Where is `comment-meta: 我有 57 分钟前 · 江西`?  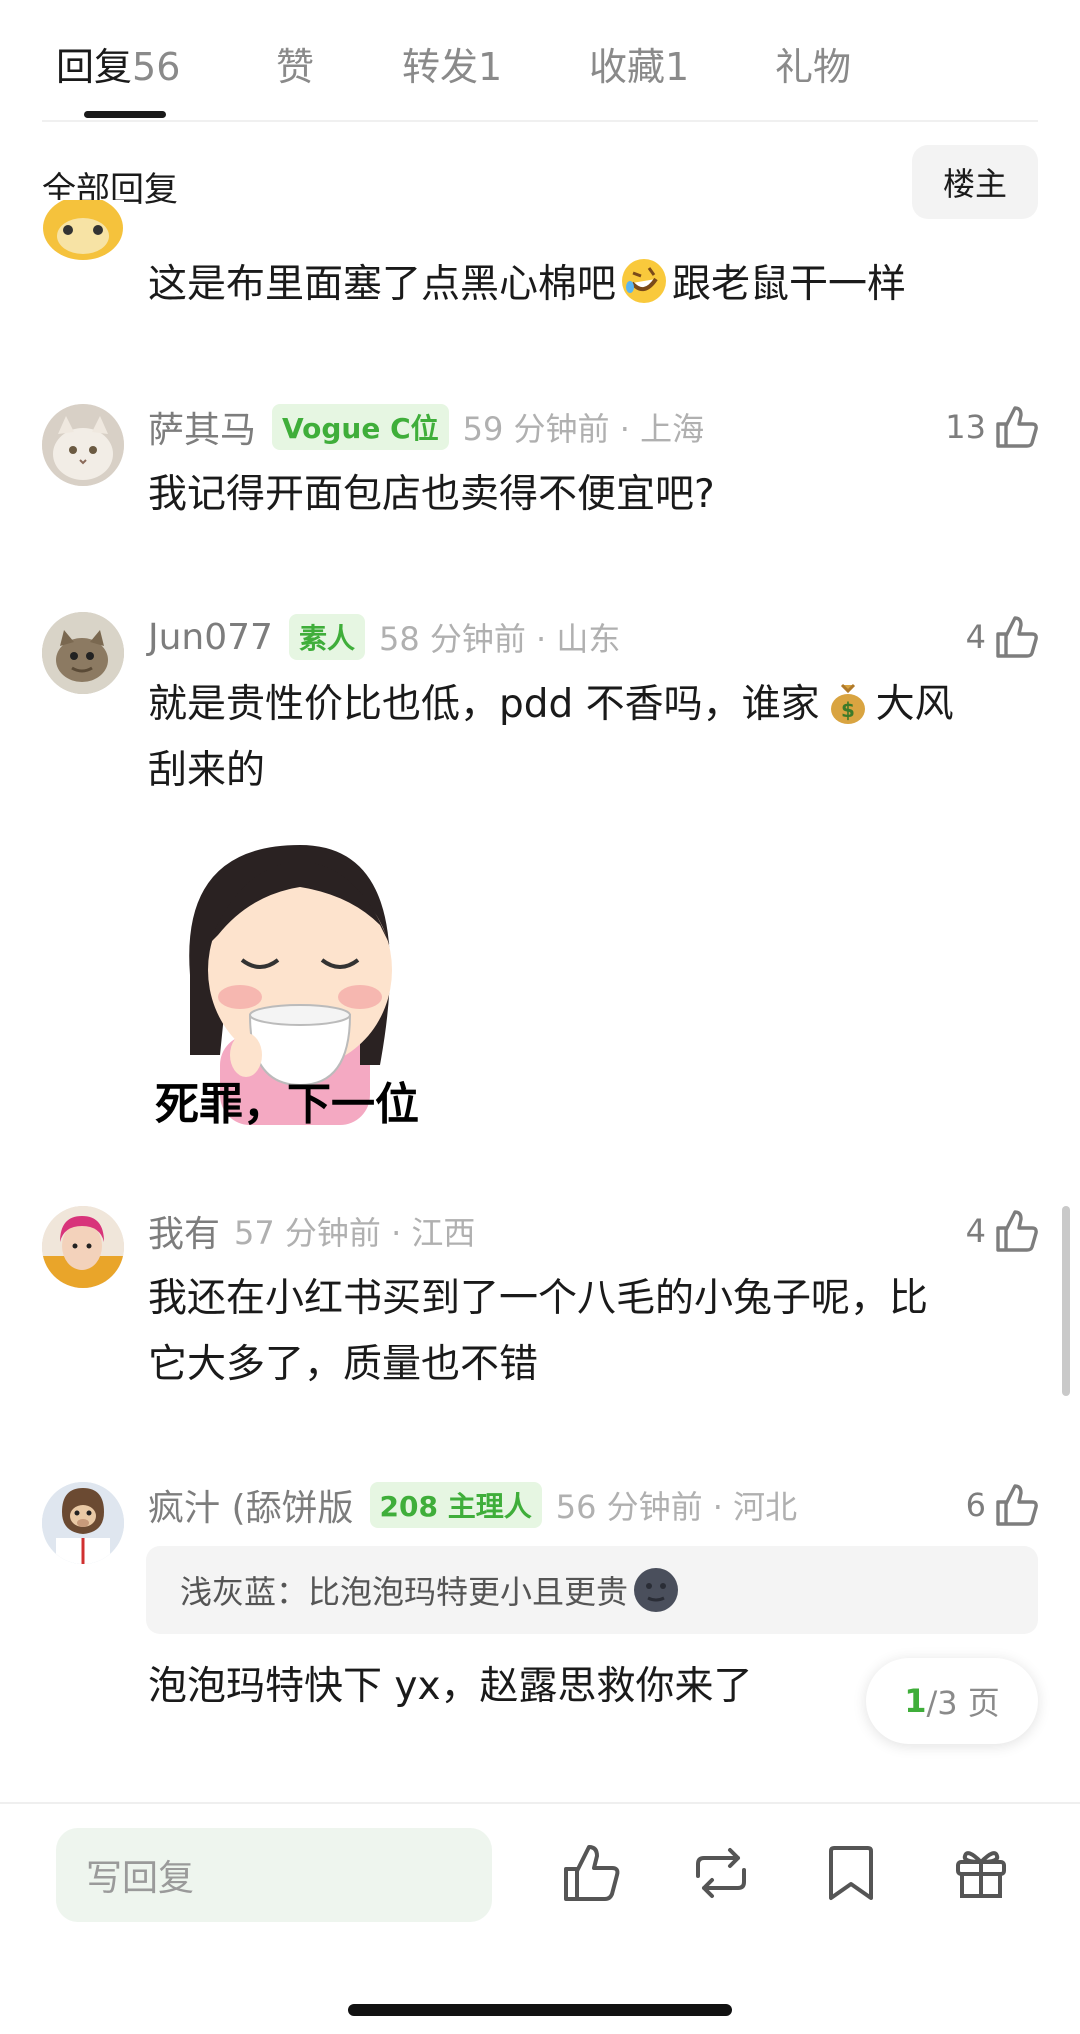
comment-meta: 我有 57 分钟前 · 江西 is located at coordinates (311, 1231).